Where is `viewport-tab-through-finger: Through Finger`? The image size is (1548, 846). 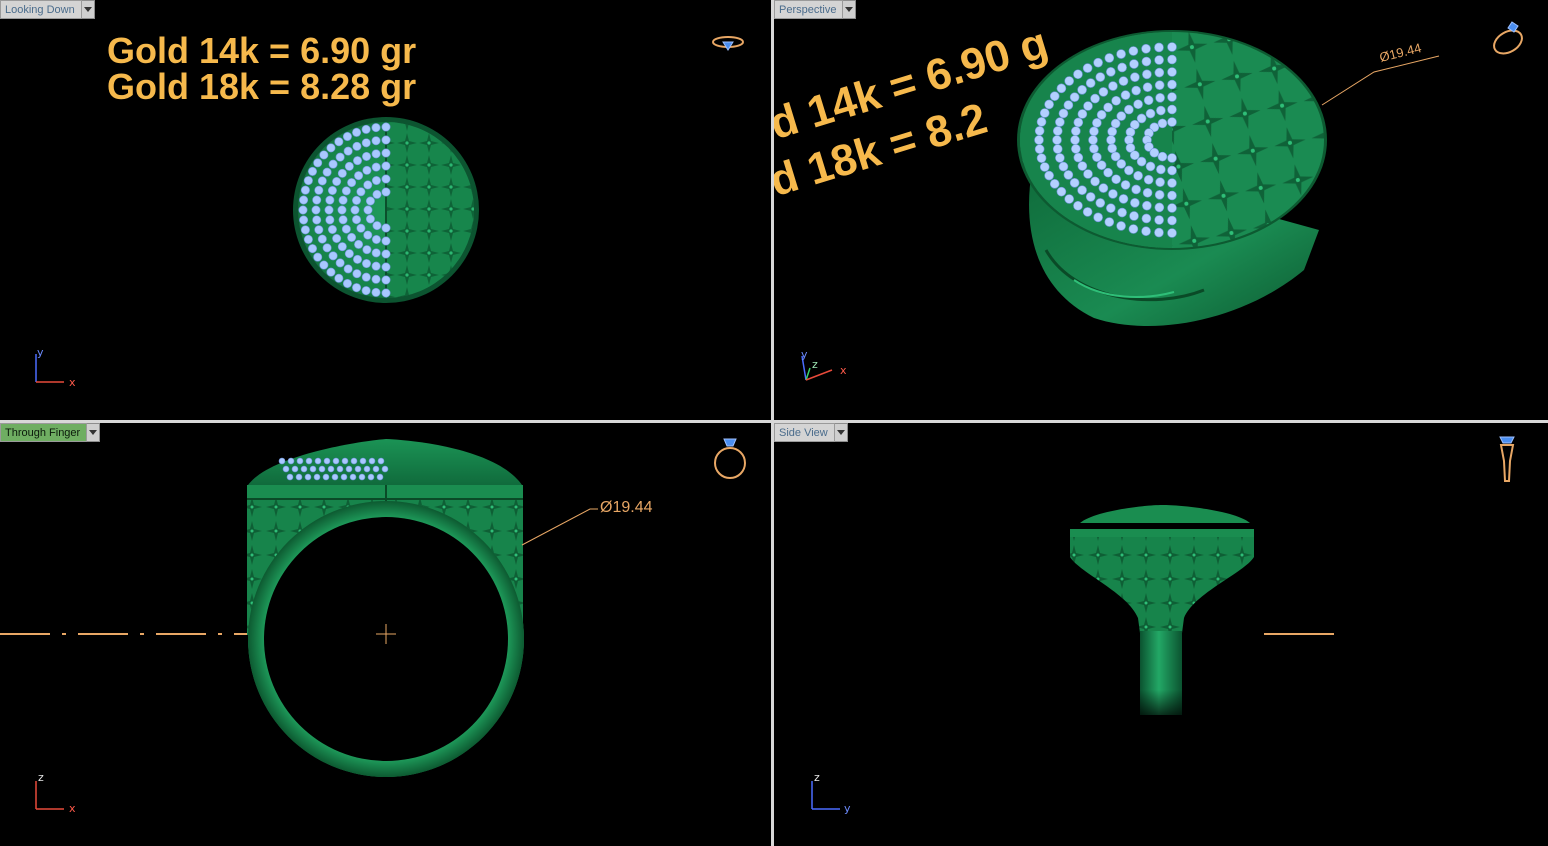 viewport-tab-through-finger: Through Finger is located at coordinates (50, 432).